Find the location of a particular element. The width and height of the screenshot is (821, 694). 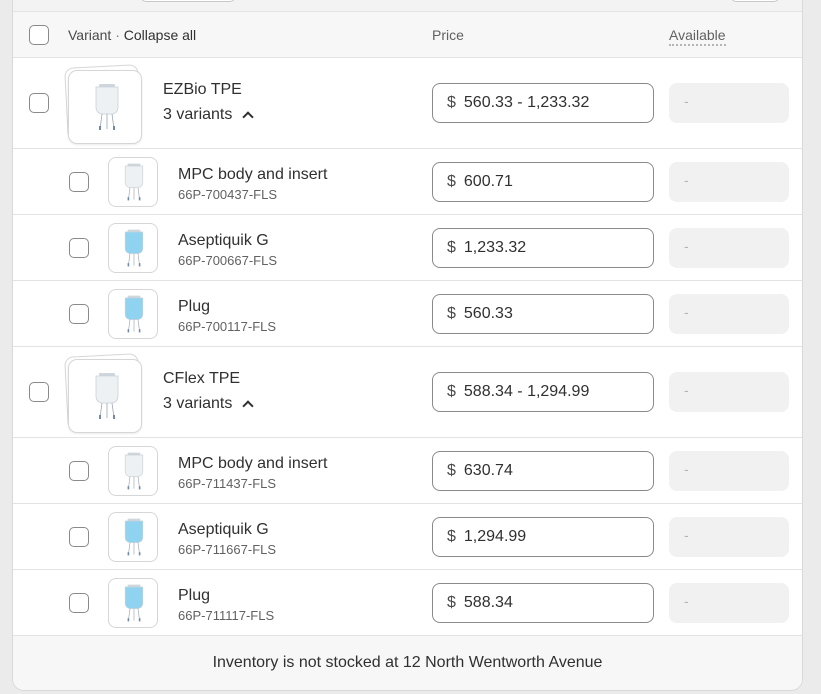

variant-sku: 66P-711437-FLS is located at coordinates (227, 483).